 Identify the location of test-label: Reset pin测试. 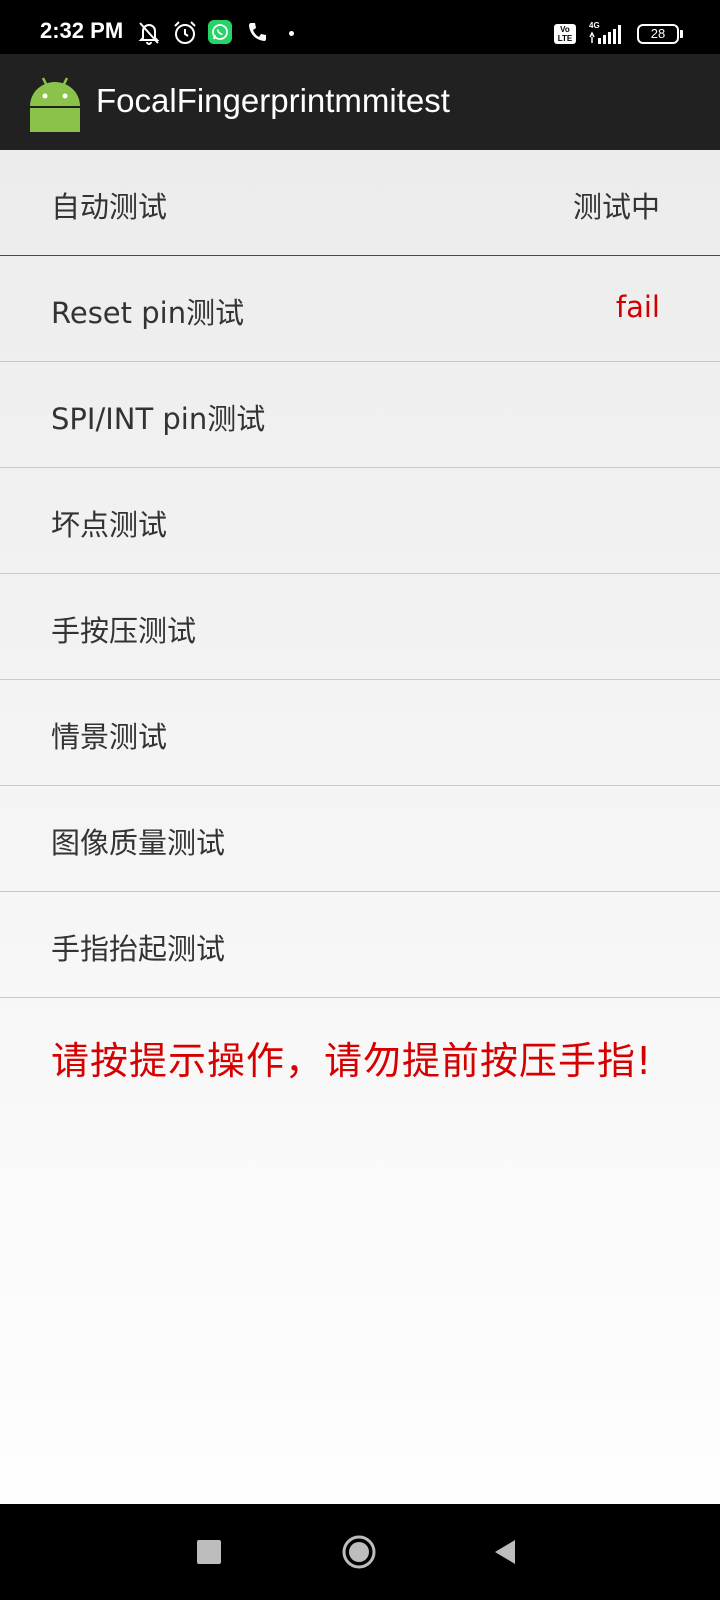
(148, 313).